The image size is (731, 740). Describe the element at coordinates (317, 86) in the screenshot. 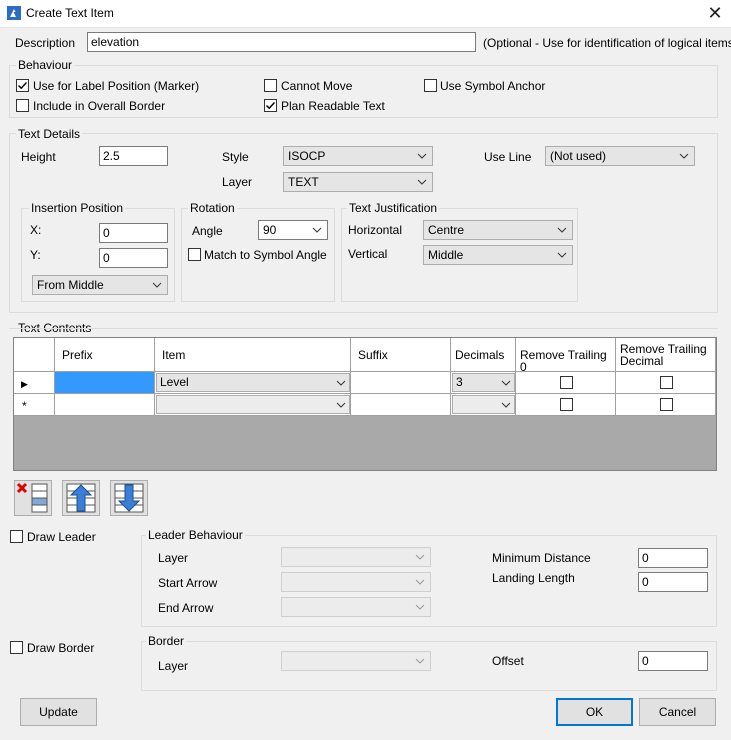

I see `cannot-move-label: Cannot Move` at that location.